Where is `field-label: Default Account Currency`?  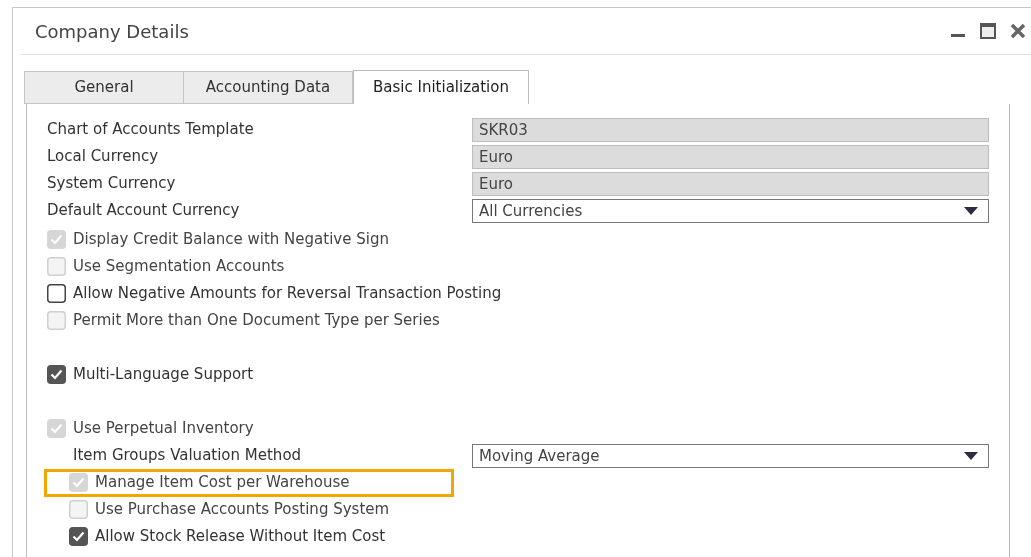 field-label: Default Account Currency is located at coordinates (144, 211).